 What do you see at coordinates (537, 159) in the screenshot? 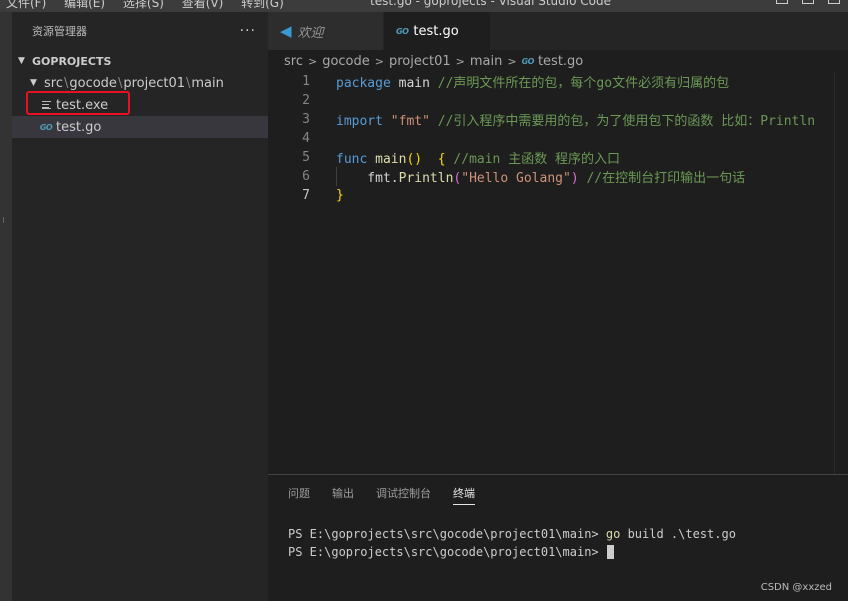
I see `code-token: //main 主函数 程序的入口` at bounding box center [537, 159].